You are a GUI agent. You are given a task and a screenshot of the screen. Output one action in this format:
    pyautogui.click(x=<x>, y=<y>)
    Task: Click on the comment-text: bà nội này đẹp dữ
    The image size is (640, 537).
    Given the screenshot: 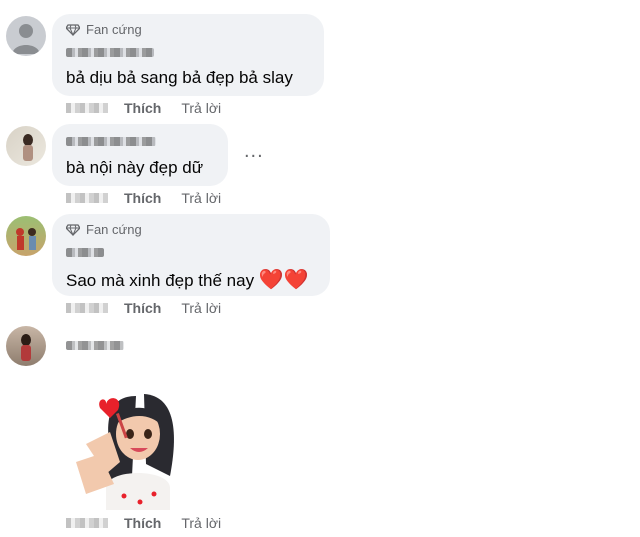 What is the action you would take?
    pyautogui.click(x=135, y=167)
    